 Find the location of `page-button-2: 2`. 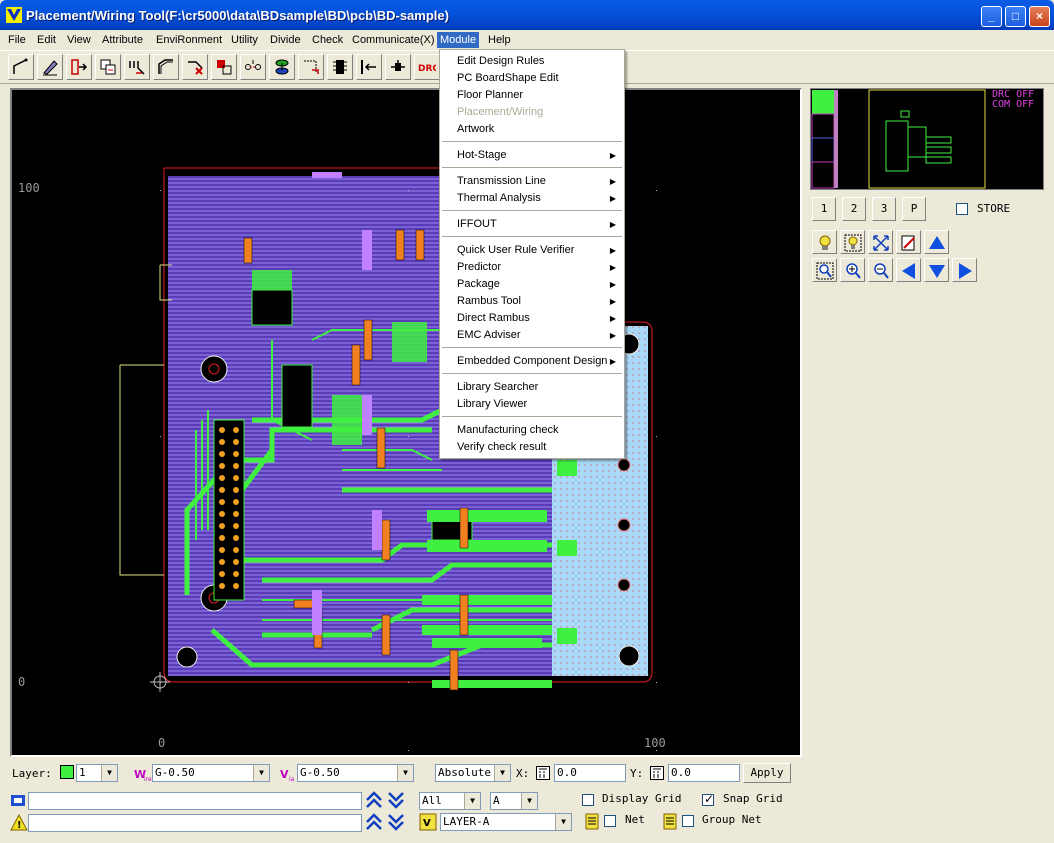

page-button-2: 2 is located at coordinates (854, 209).